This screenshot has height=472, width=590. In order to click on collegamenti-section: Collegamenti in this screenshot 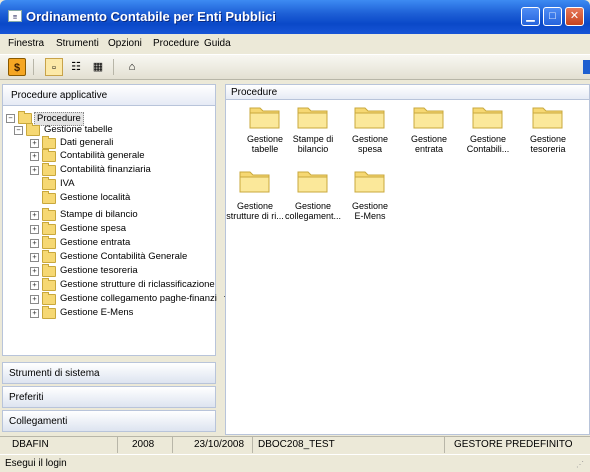, I will do `click(109, 421)`.